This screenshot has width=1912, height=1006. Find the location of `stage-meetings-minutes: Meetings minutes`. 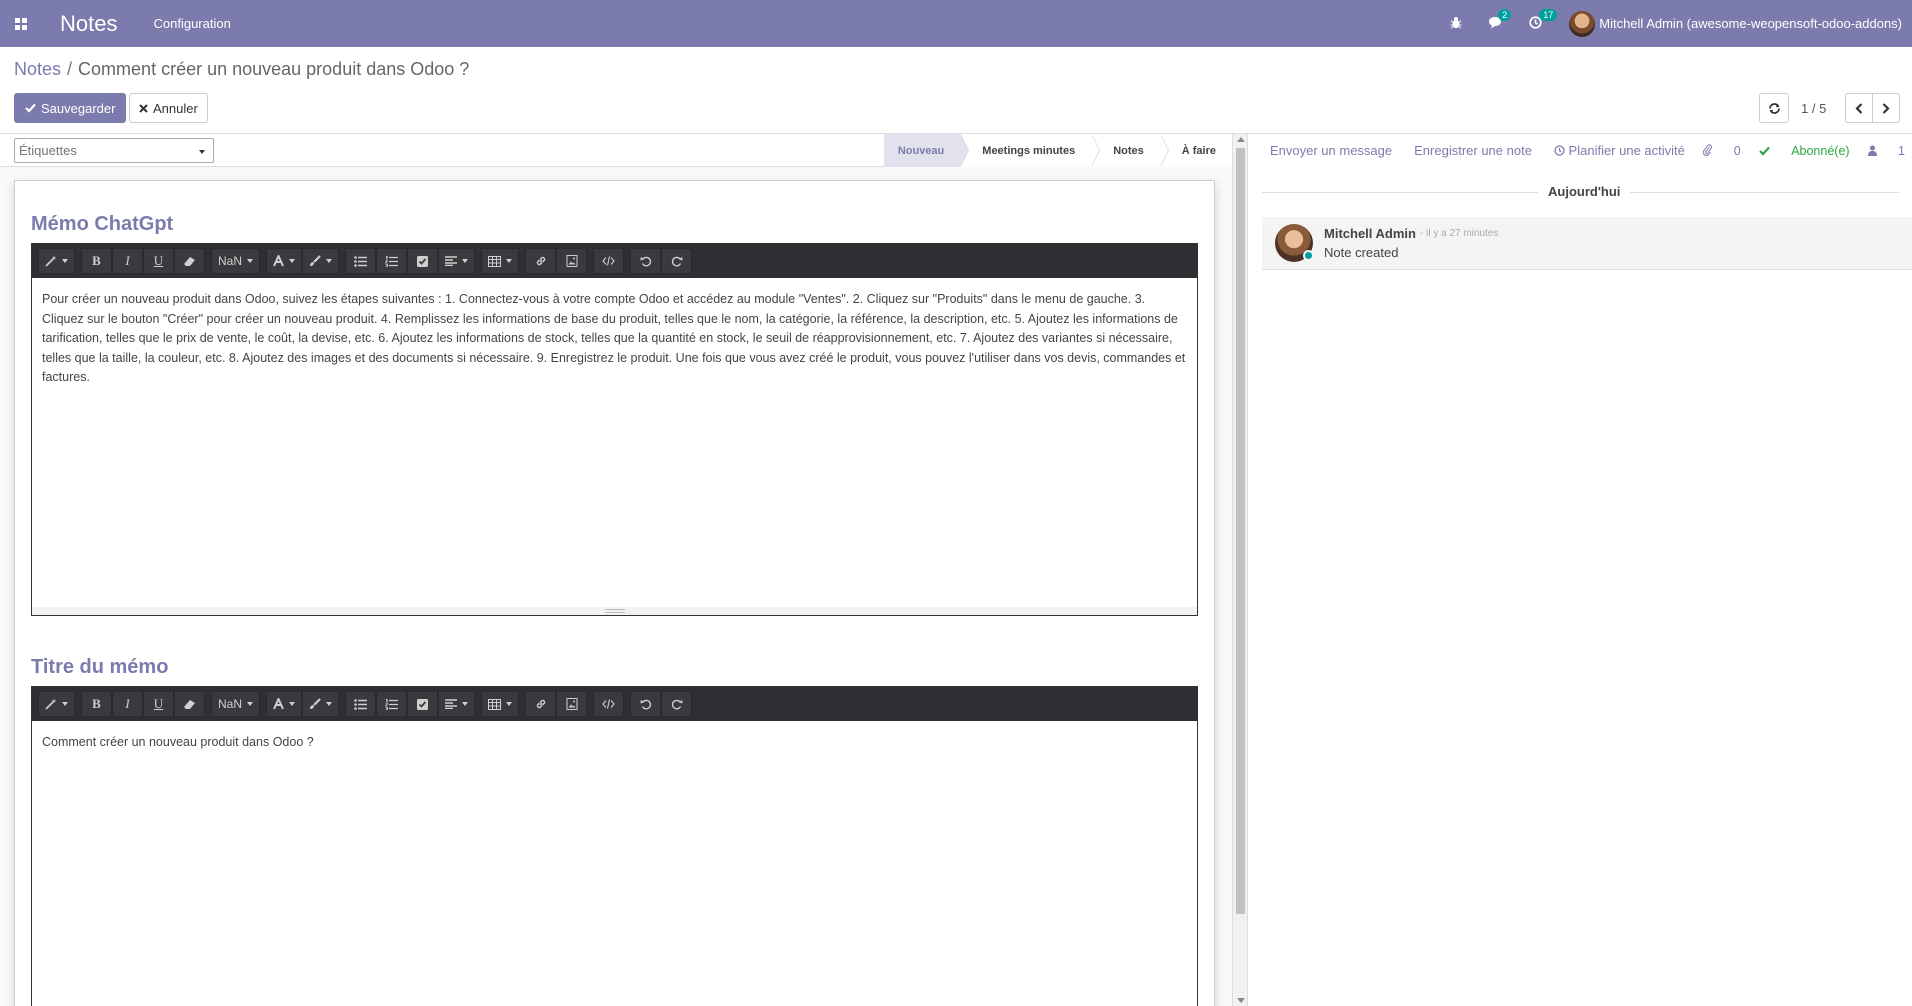

stage-meetings-minutes: Meetings minutes is located at coordinates (1030, 150).